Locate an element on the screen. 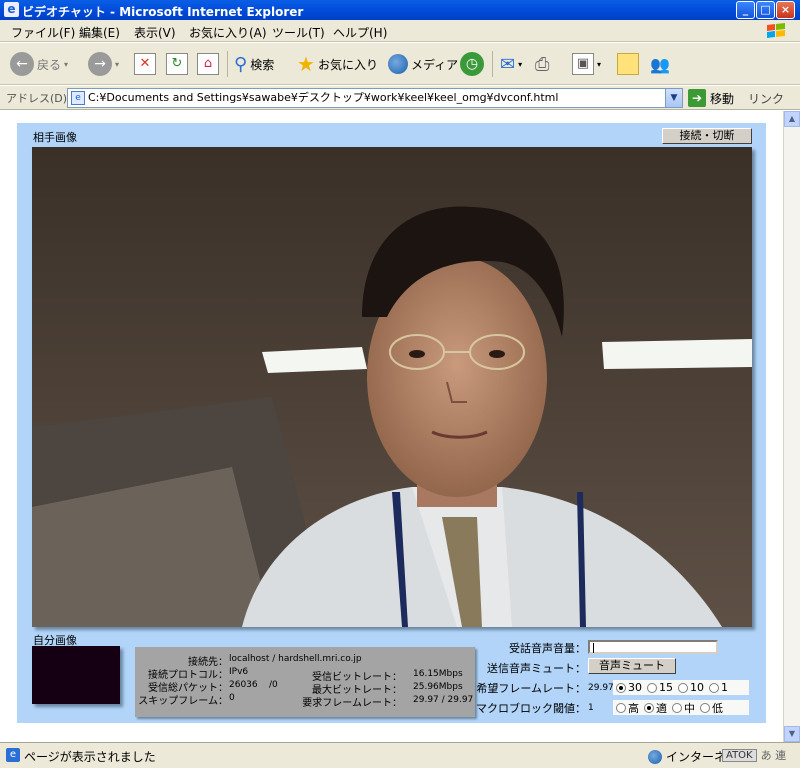  discuss-button is located at coordinates (628, 64).